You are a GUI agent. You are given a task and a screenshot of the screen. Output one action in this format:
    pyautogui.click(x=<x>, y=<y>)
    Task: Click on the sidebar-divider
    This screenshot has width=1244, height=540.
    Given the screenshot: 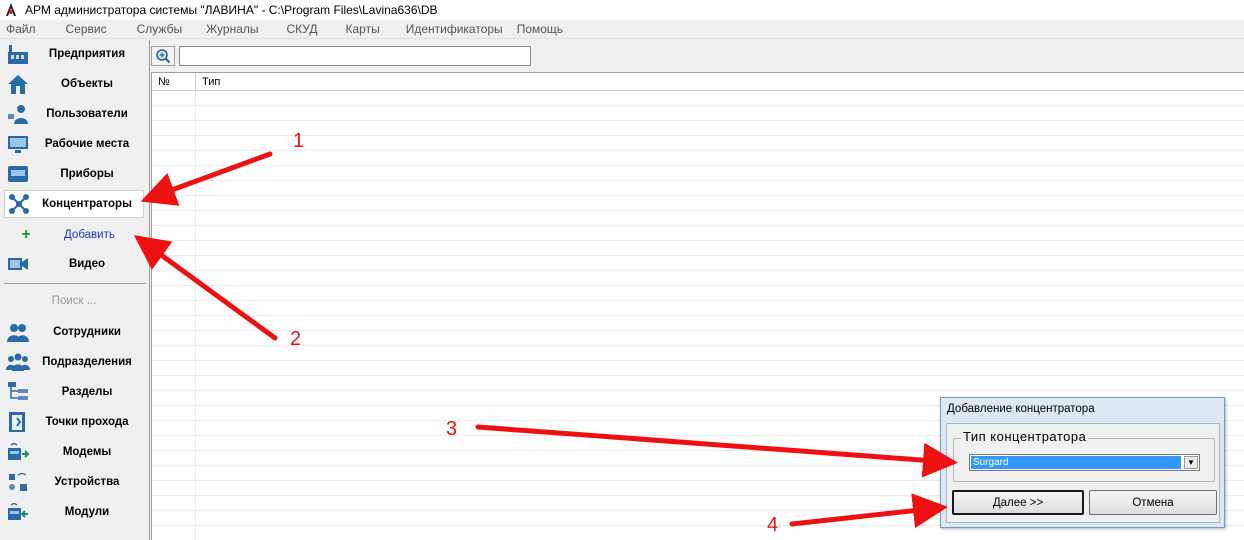 What is the action you would take?
    pyautogui.click(x=75, y=283)
    